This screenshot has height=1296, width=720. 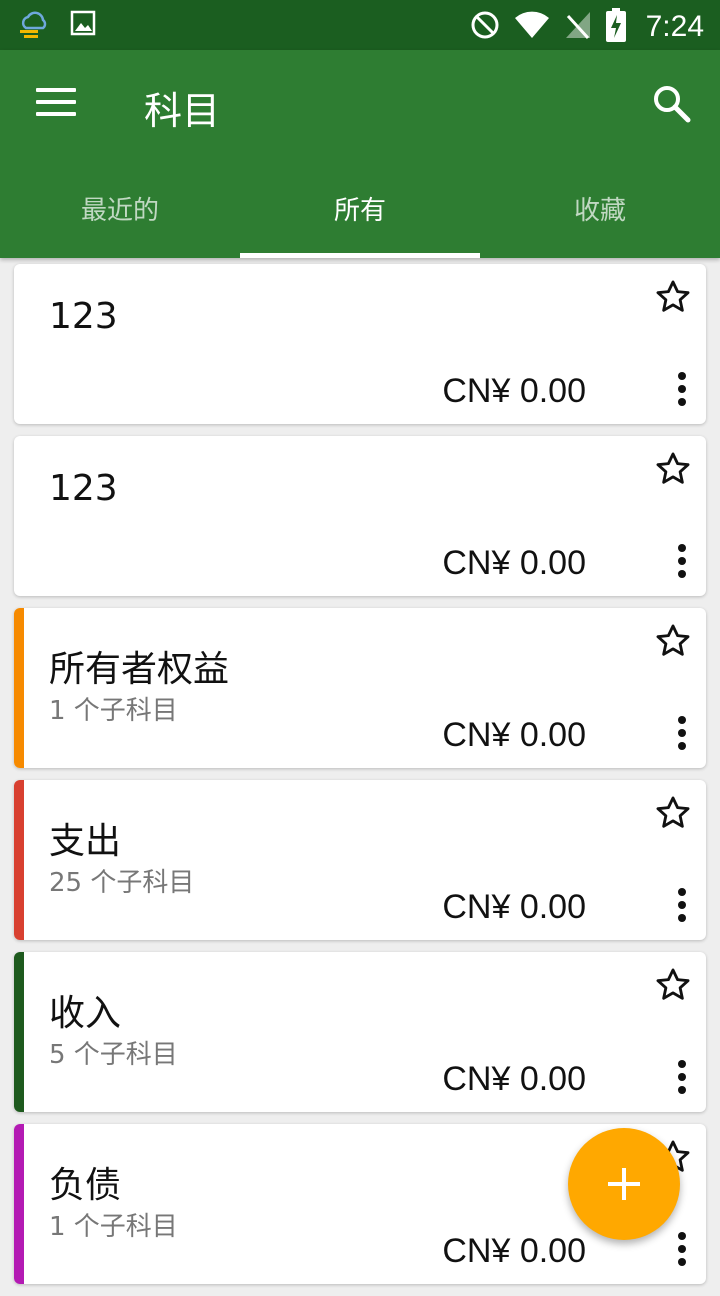 I want to click on account-name: 支出, so click(x=85, y=841).